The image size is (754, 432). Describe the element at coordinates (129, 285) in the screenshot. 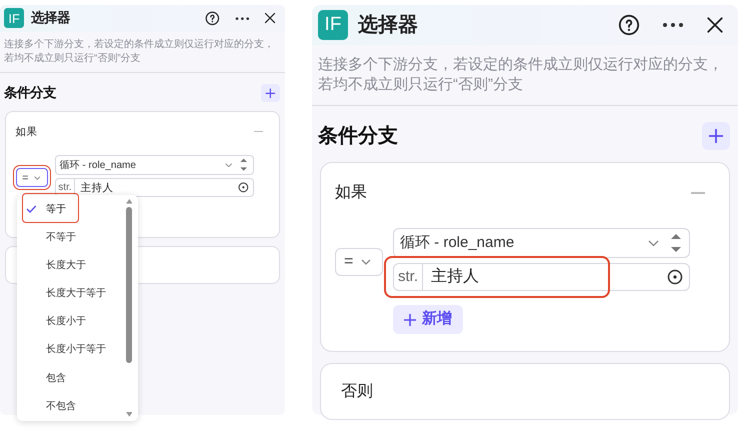

I see `scrollbar-thumb` at that location.